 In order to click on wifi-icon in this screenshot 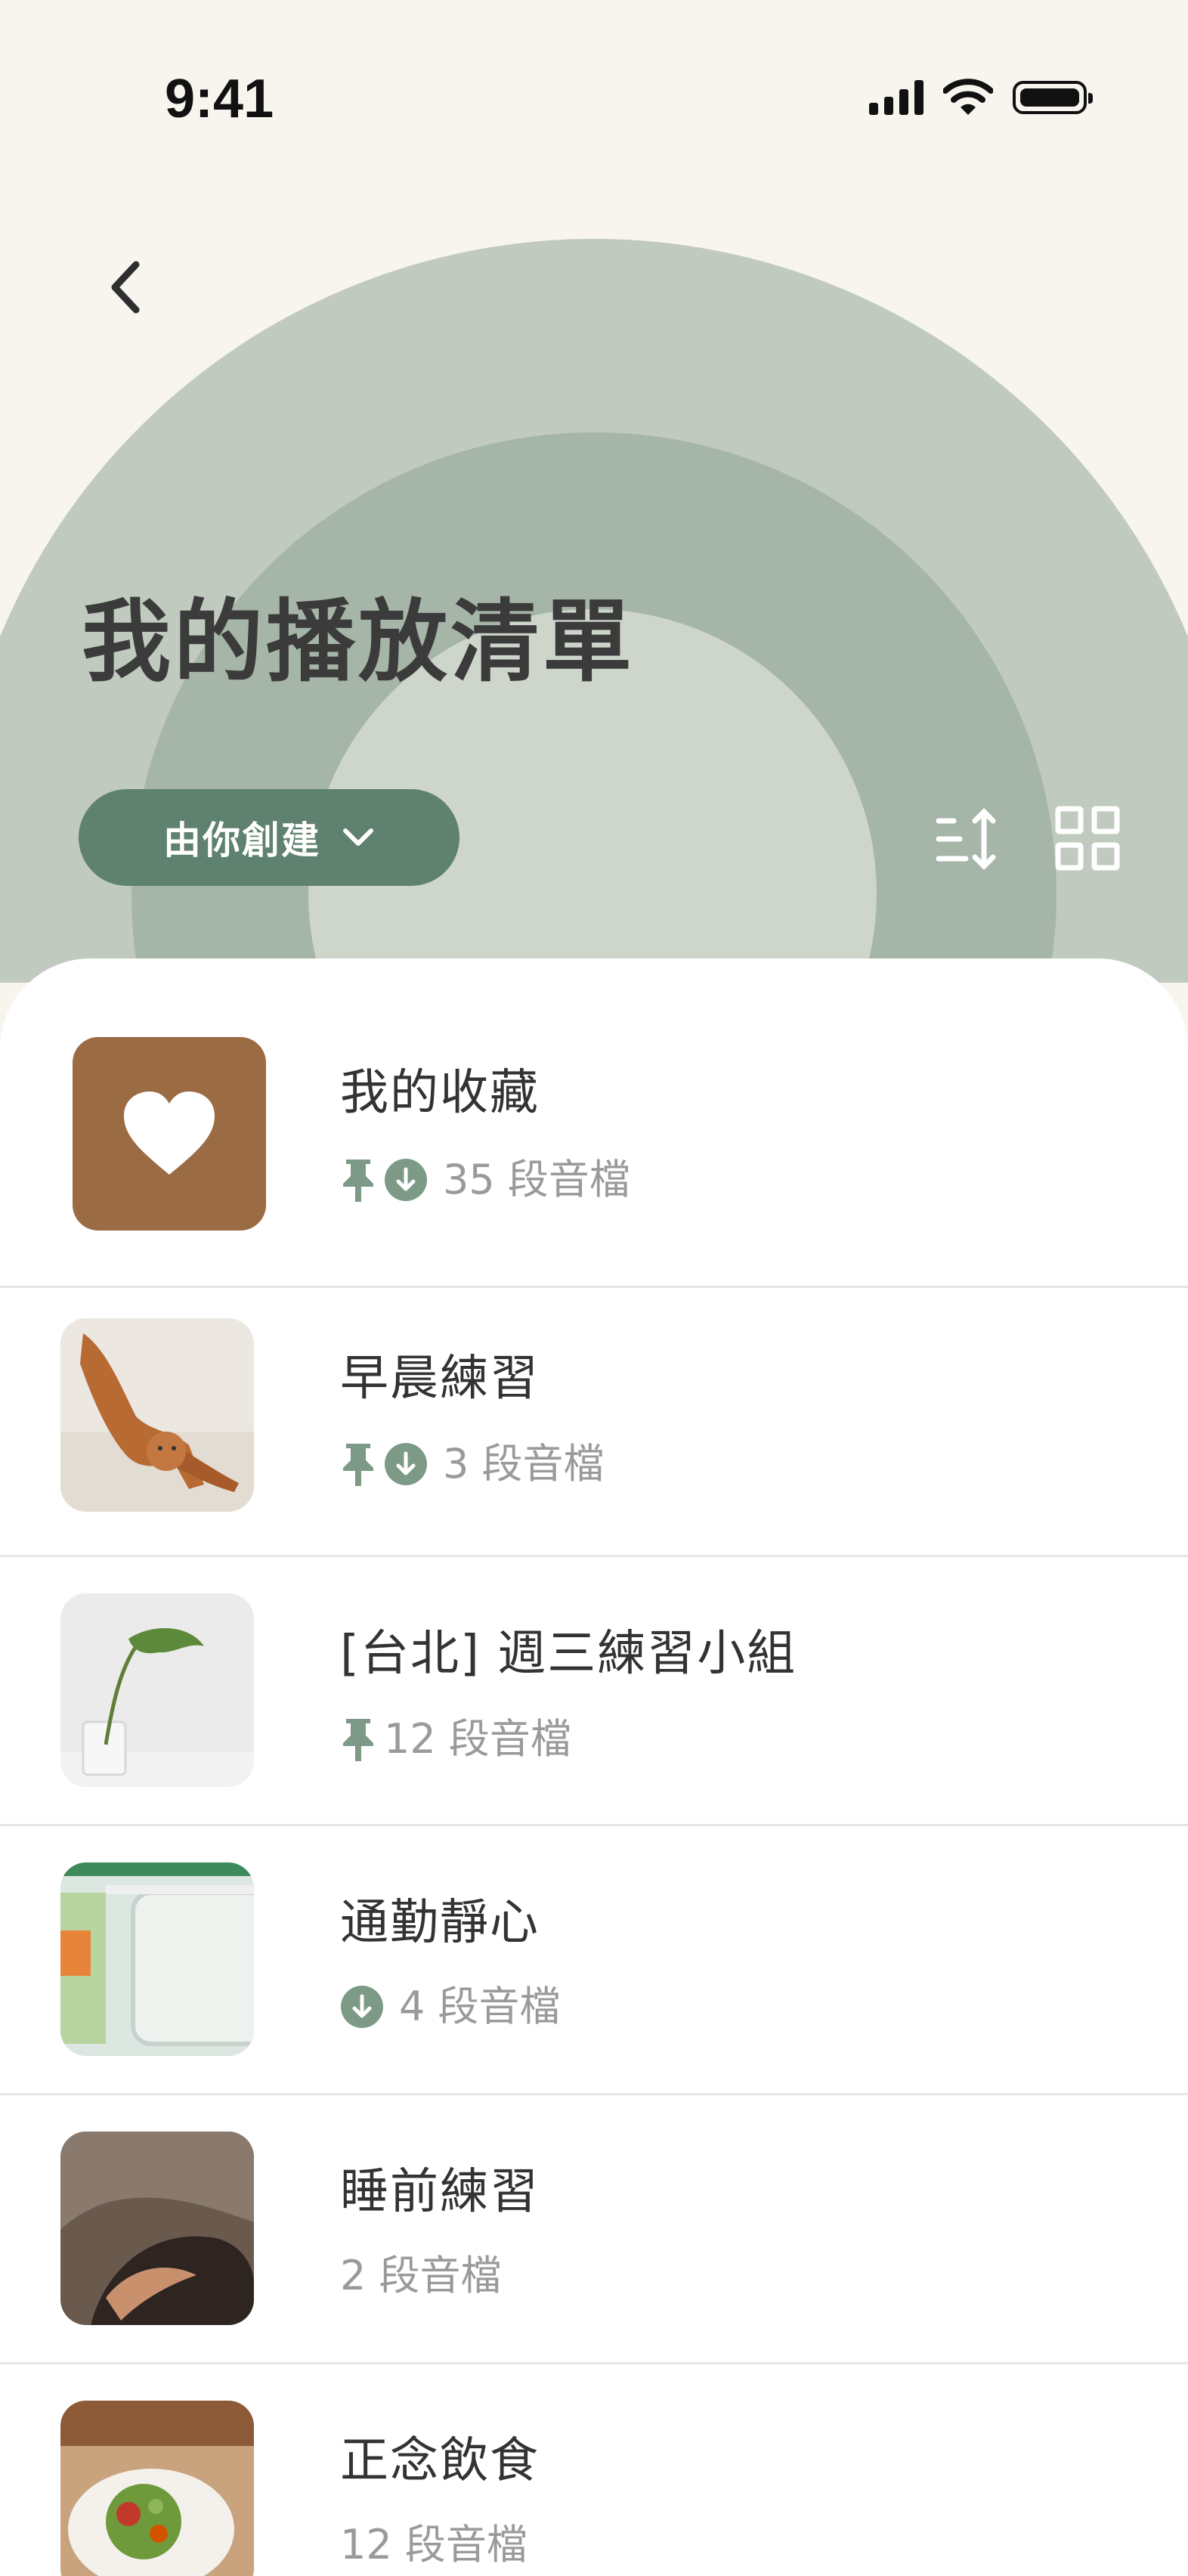, I will do `click(968, 97)`.